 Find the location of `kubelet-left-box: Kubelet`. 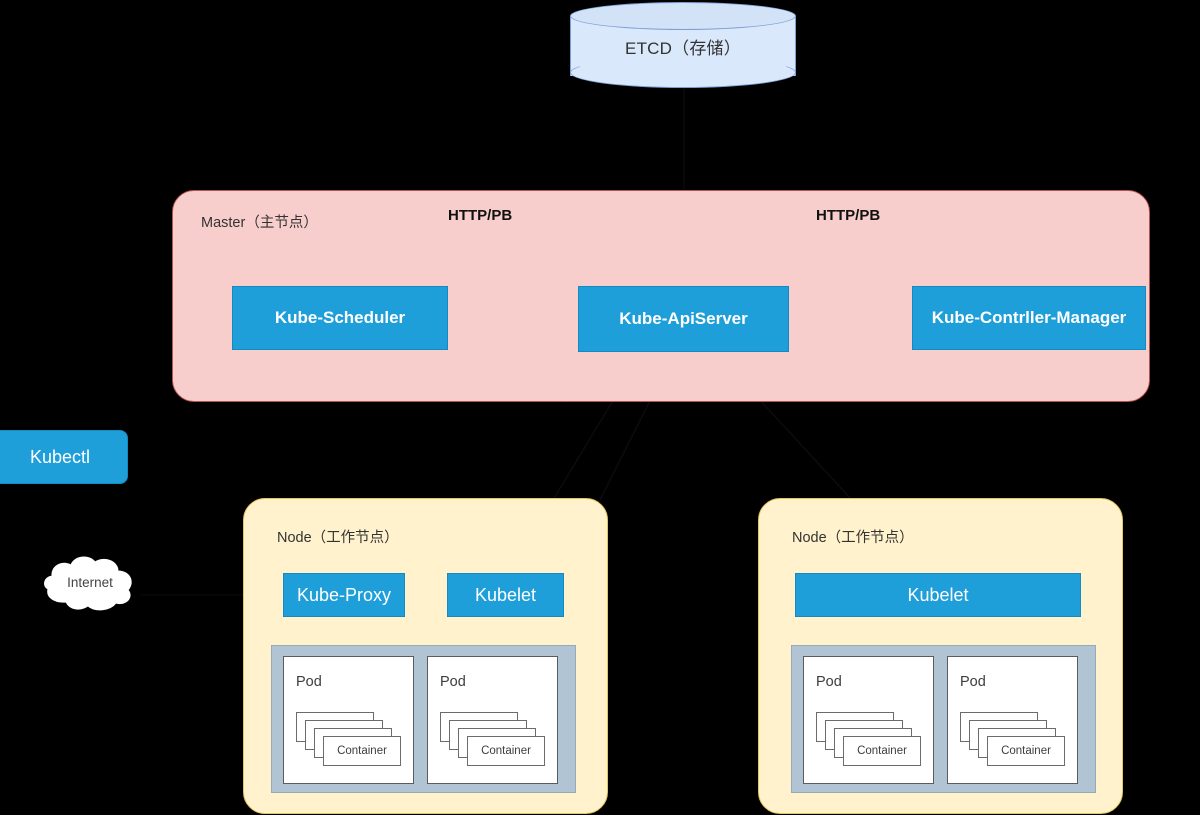

kubelet-left-box: Kubelet is located at coordinates (505, 595).